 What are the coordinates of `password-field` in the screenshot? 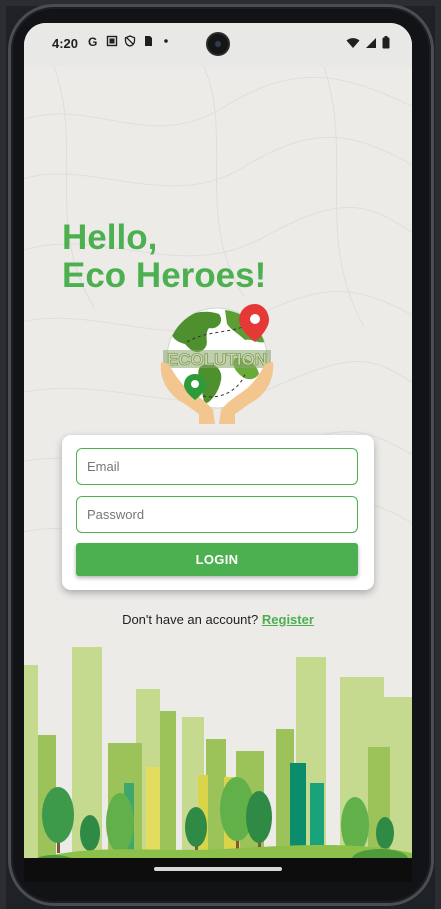 It's located at (217, 514).